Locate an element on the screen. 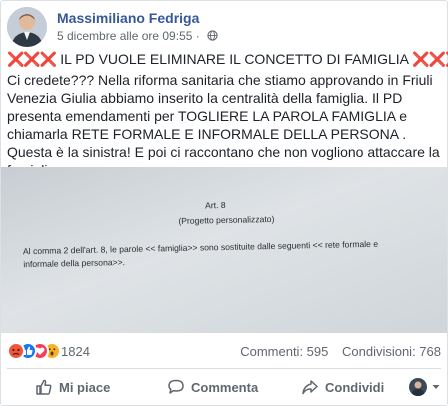 Image resolution: width=448 pixels, height=406 pixels. post-timestamp: 5 dicembre alle ore 09:55 is located at coordinates (124, 36).